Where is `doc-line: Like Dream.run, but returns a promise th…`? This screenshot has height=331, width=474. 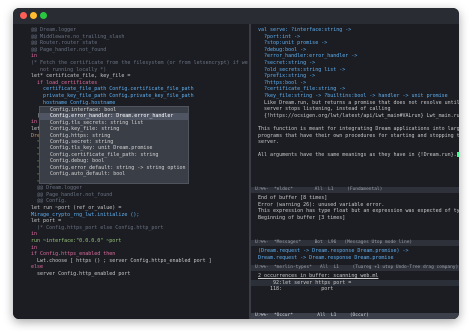
doc-line: Like Dream.run, but returns a promise th… is located at coordinates (358, 102).